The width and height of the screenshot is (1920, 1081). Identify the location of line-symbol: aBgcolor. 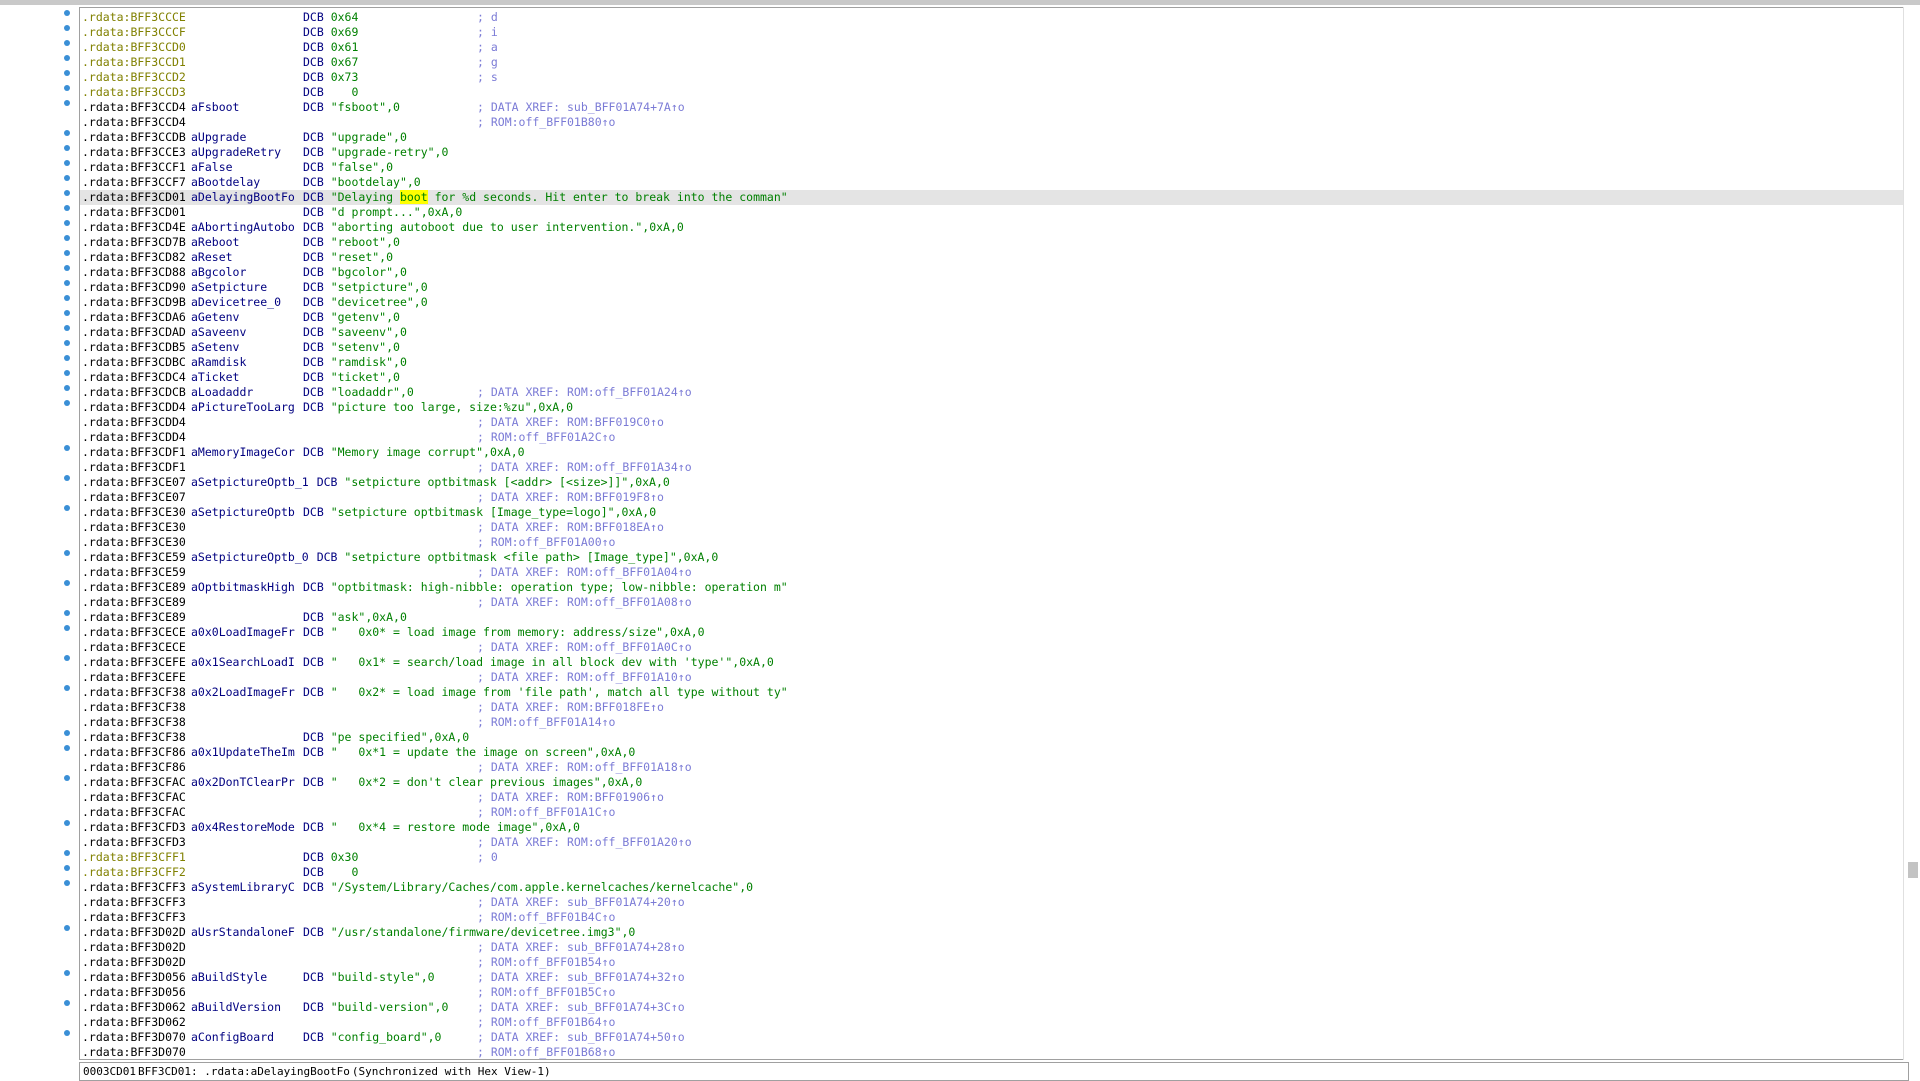
(247, 272).